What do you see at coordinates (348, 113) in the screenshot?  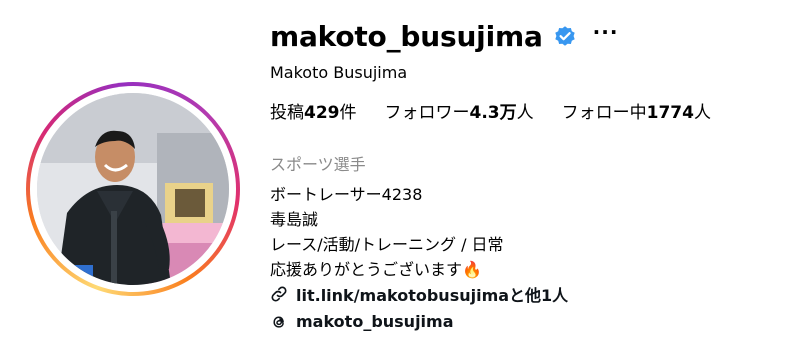 I see `posts-unit: 件` at bounding box center [348, 113].